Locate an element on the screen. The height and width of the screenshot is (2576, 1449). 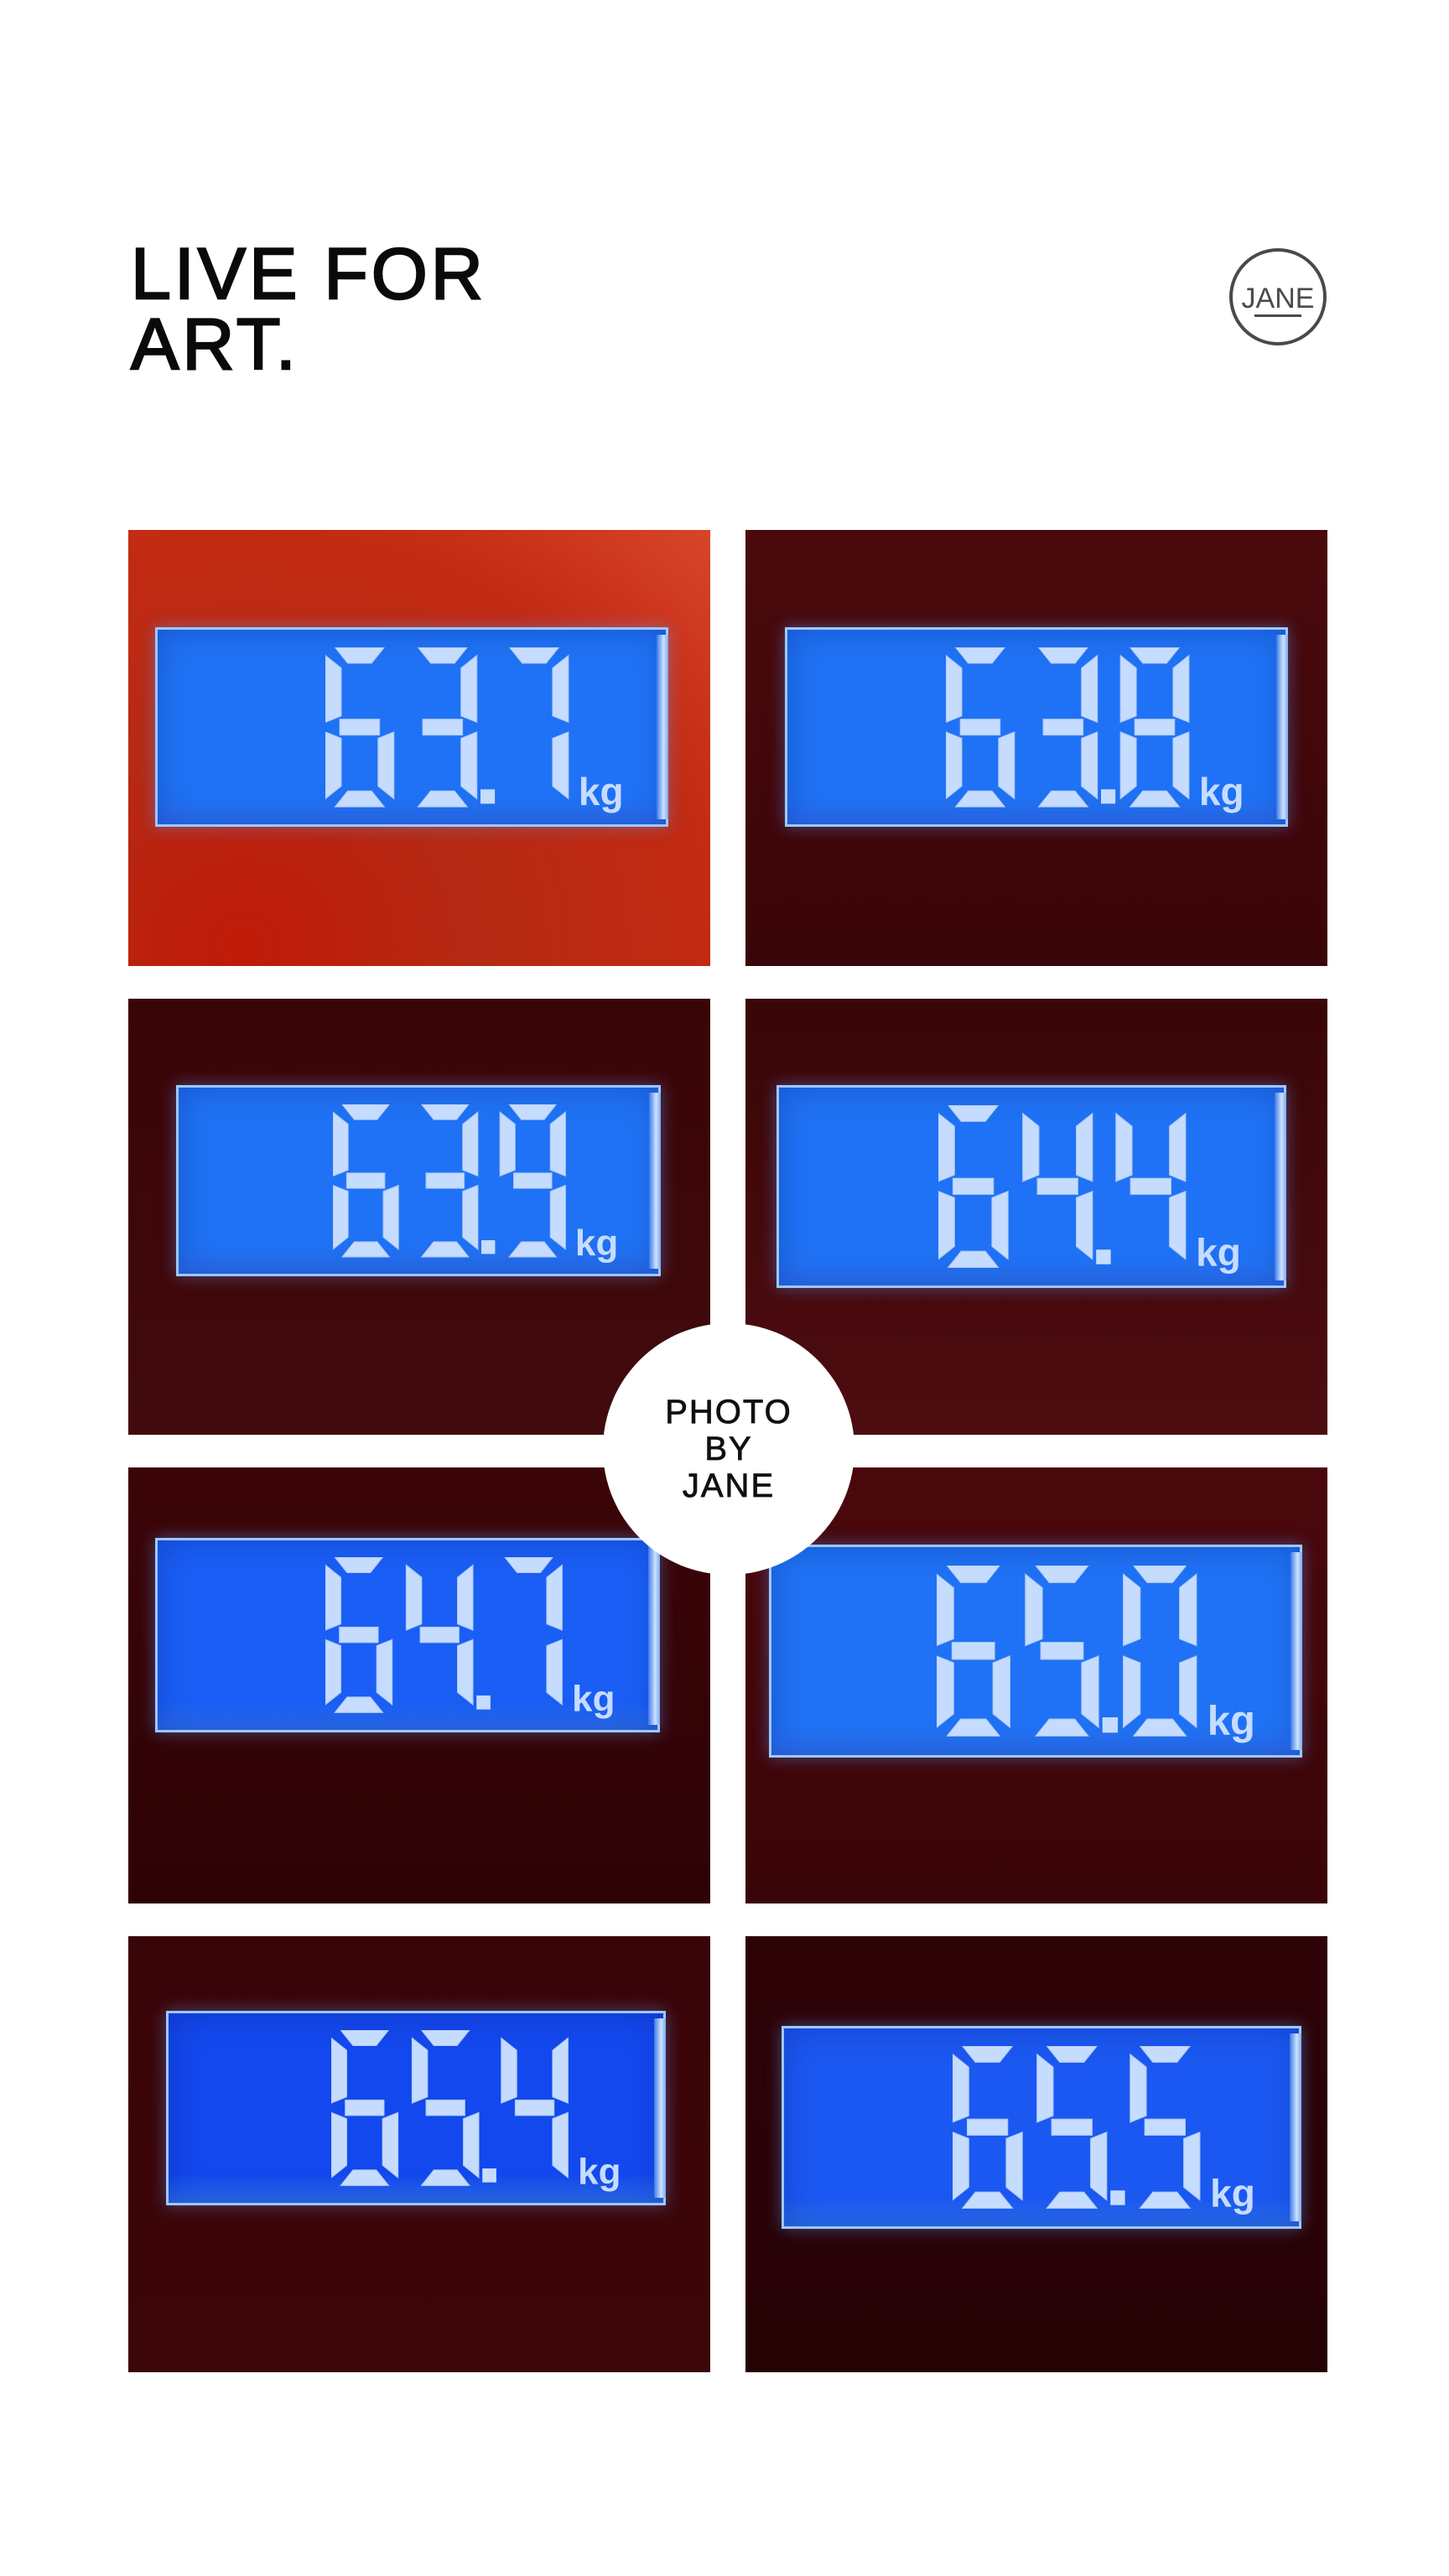
badge-line-3: JANE is located at coordinates (729, 1486).